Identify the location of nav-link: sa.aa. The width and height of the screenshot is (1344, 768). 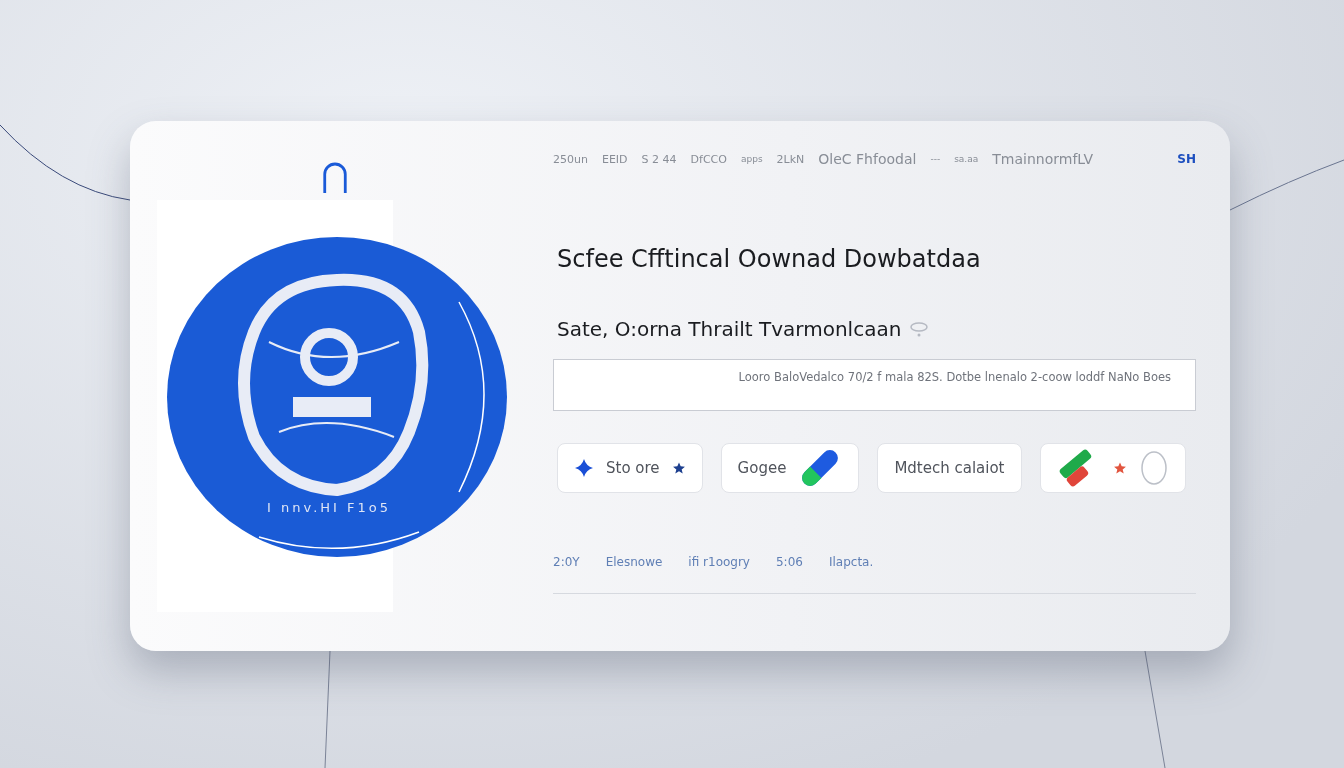
(966, 159).